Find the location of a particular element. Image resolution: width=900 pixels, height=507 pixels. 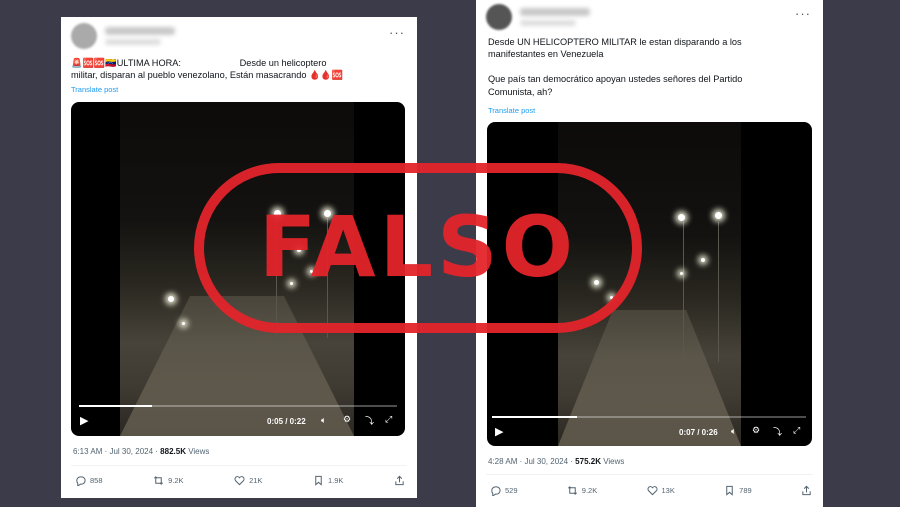

bookmark-count: 1.9K is located at coordinates (336, 480).